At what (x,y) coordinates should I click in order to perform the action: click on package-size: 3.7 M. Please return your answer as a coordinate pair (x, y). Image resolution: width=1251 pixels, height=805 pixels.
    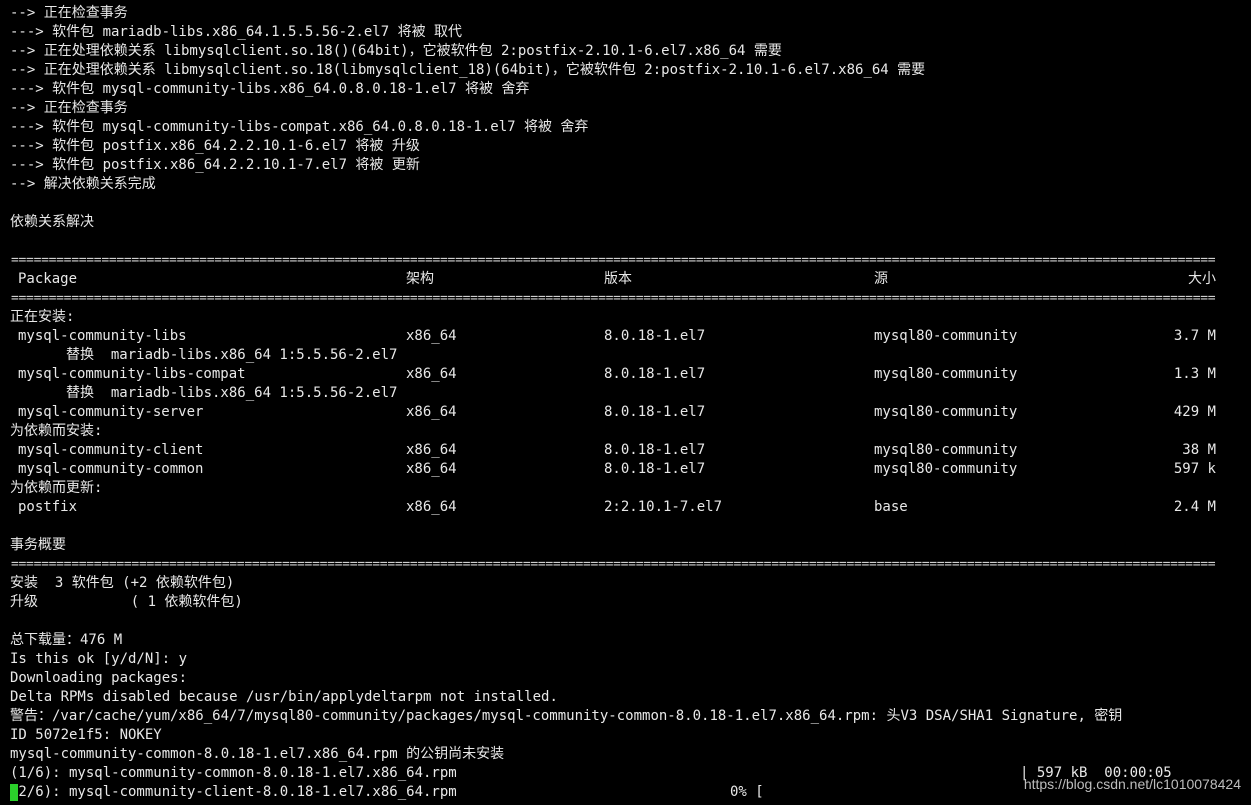
    Looking at the image, I should click on (1194, 336).